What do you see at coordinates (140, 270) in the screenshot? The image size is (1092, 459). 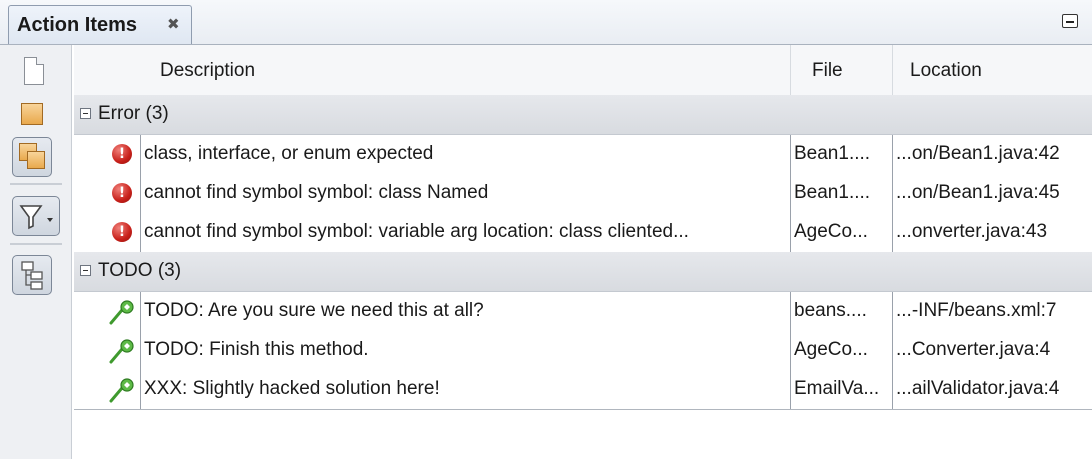 I see `group-label: TODO (3)` at bounding box center [140, 270].